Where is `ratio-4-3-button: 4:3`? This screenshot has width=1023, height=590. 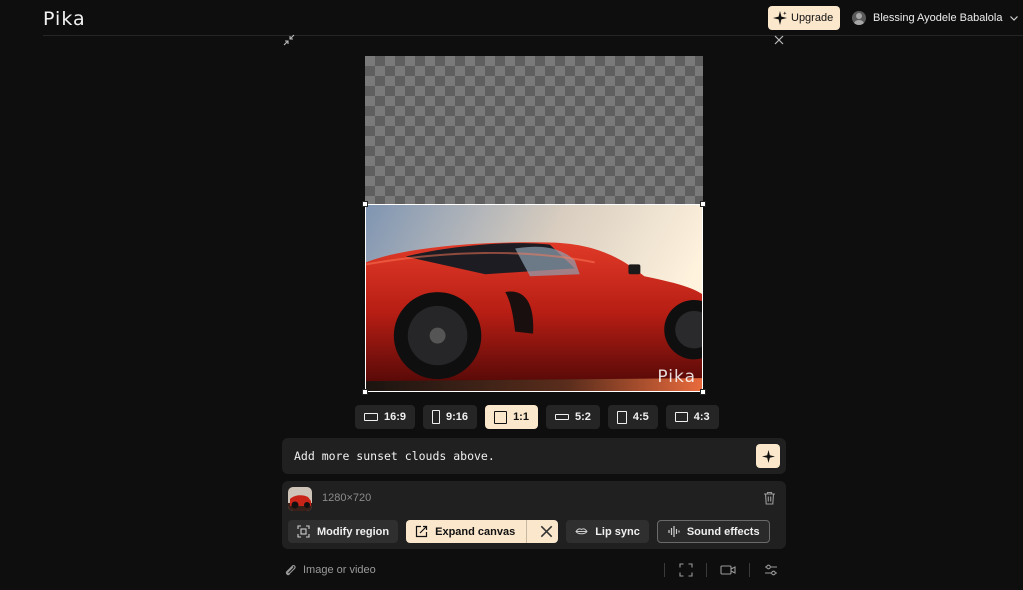
ratio-4-3-button: 4:3 is located at coordinates (692, 417).